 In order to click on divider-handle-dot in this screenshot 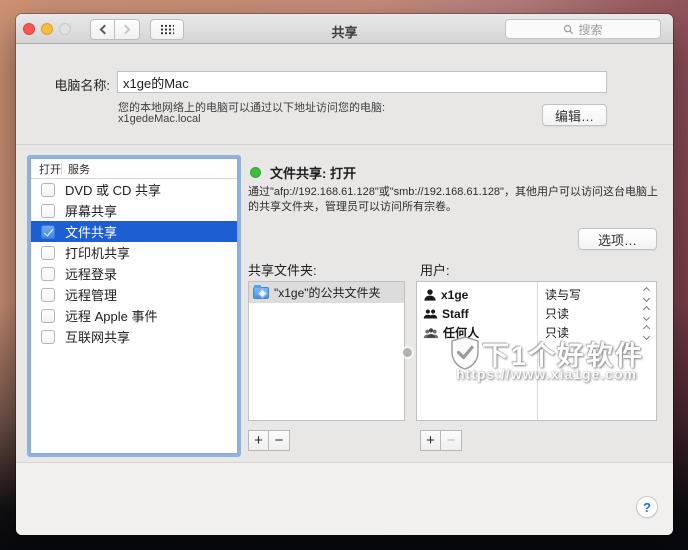, I will do `click(407, 352)`.